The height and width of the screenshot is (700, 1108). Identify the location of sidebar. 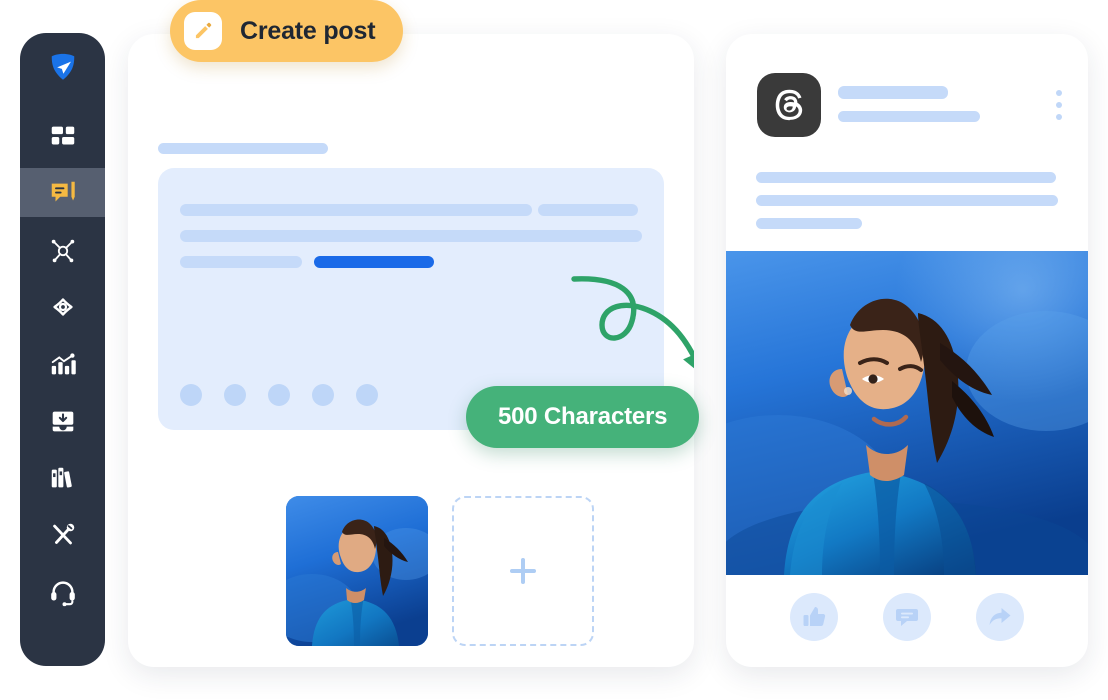
(62, 349).